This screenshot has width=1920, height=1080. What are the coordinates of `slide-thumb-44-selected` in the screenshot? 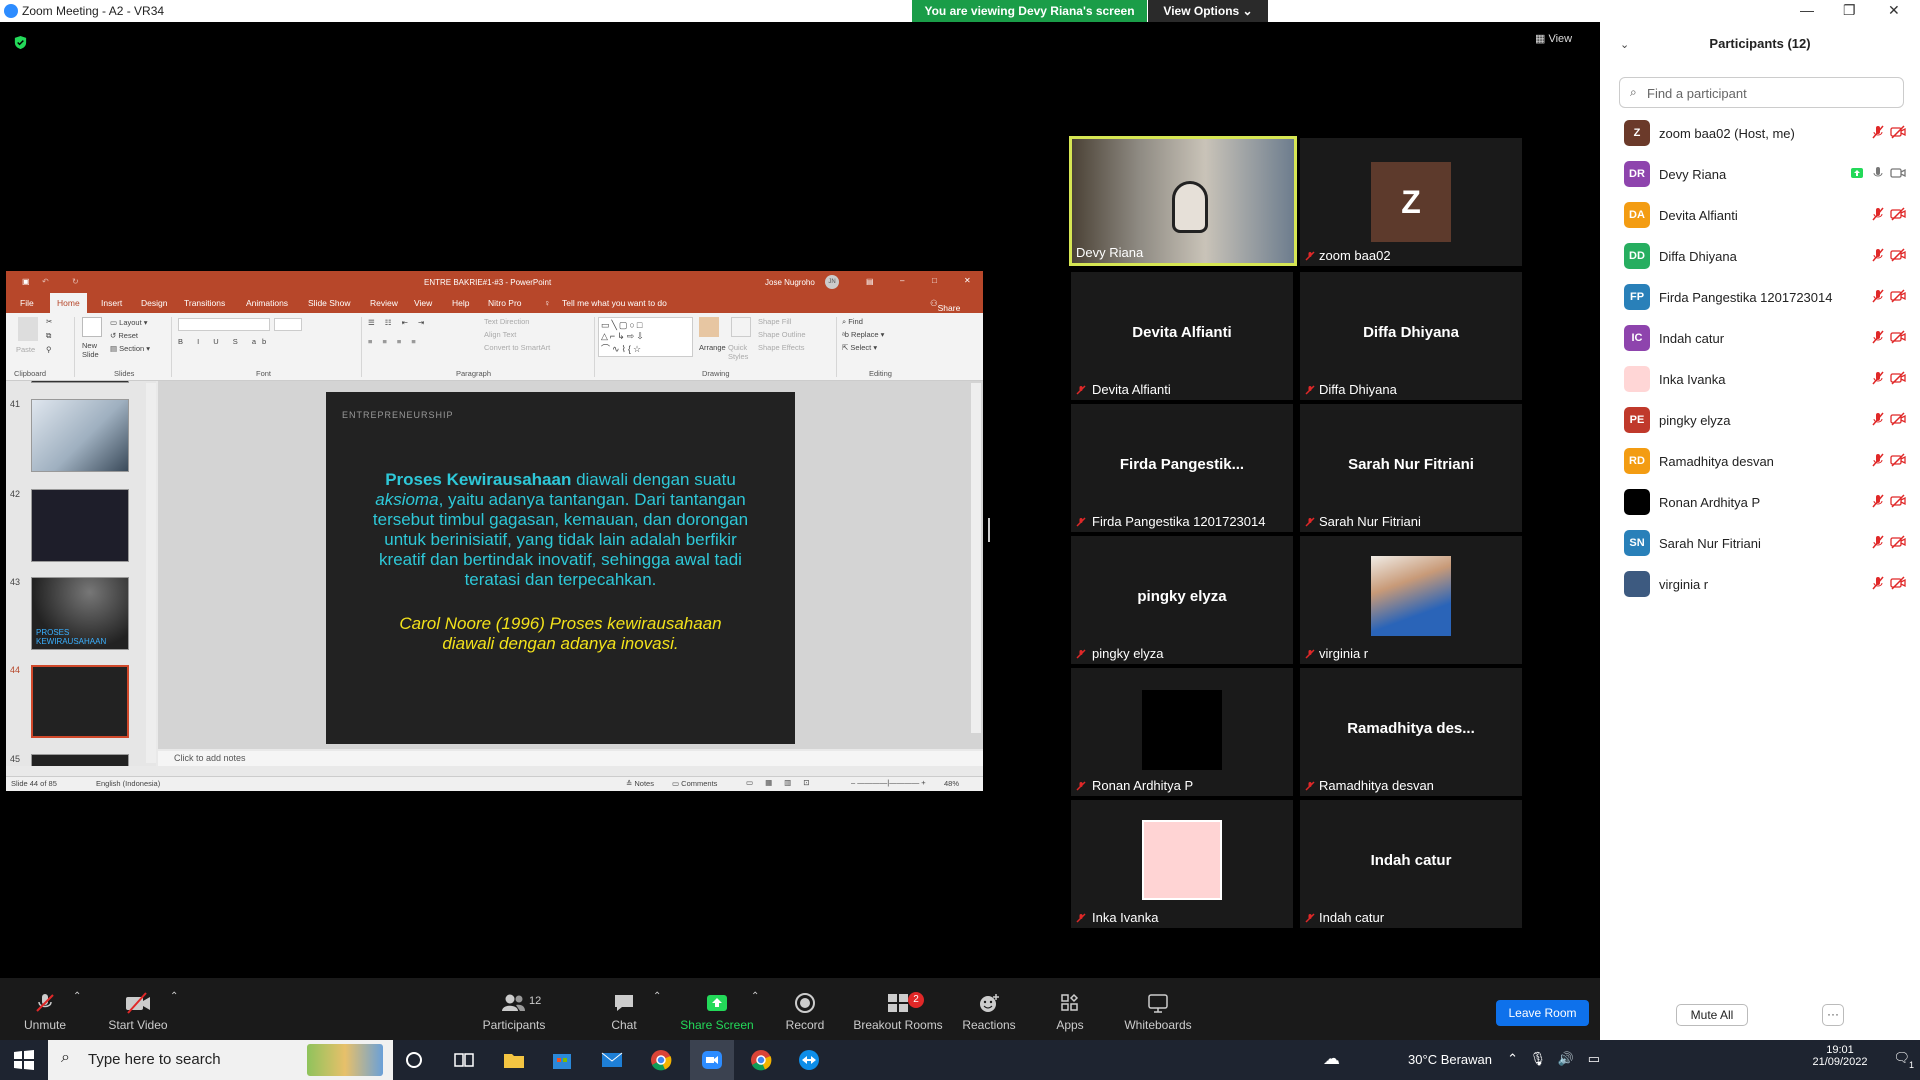 It's located at (80, 701).